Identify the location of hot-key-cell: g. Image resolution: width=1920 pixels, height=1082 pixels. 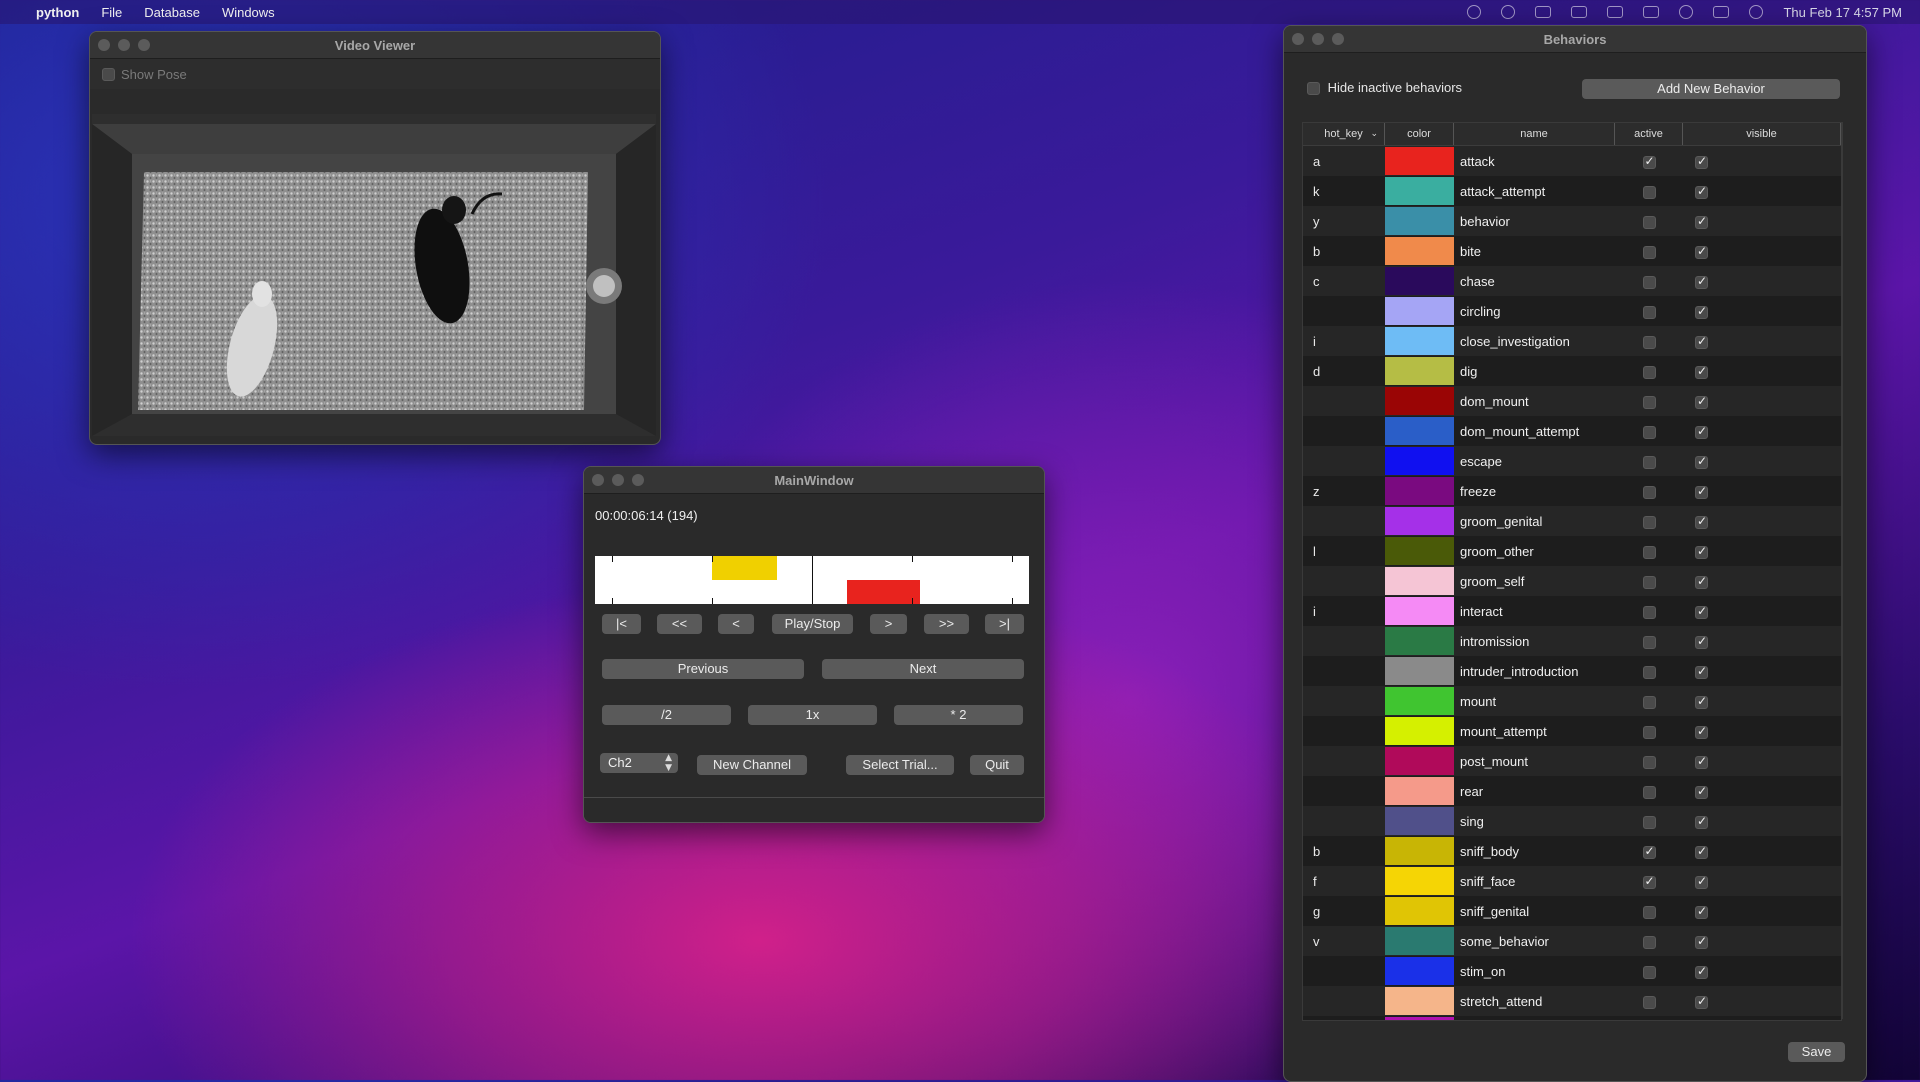
(1344, 911).